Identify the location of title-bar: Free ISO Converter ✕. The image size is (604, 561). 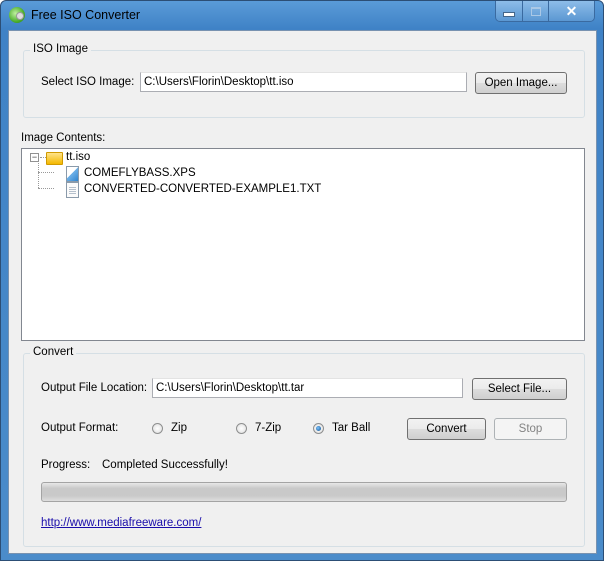
(302, 15).